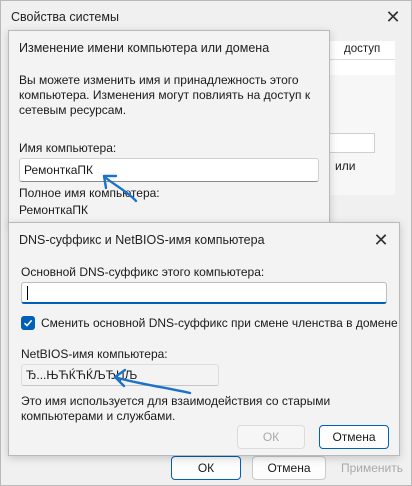 The height and width of the screenshot is (486, 412). I want to click on tab-separator, so click(359, 59).